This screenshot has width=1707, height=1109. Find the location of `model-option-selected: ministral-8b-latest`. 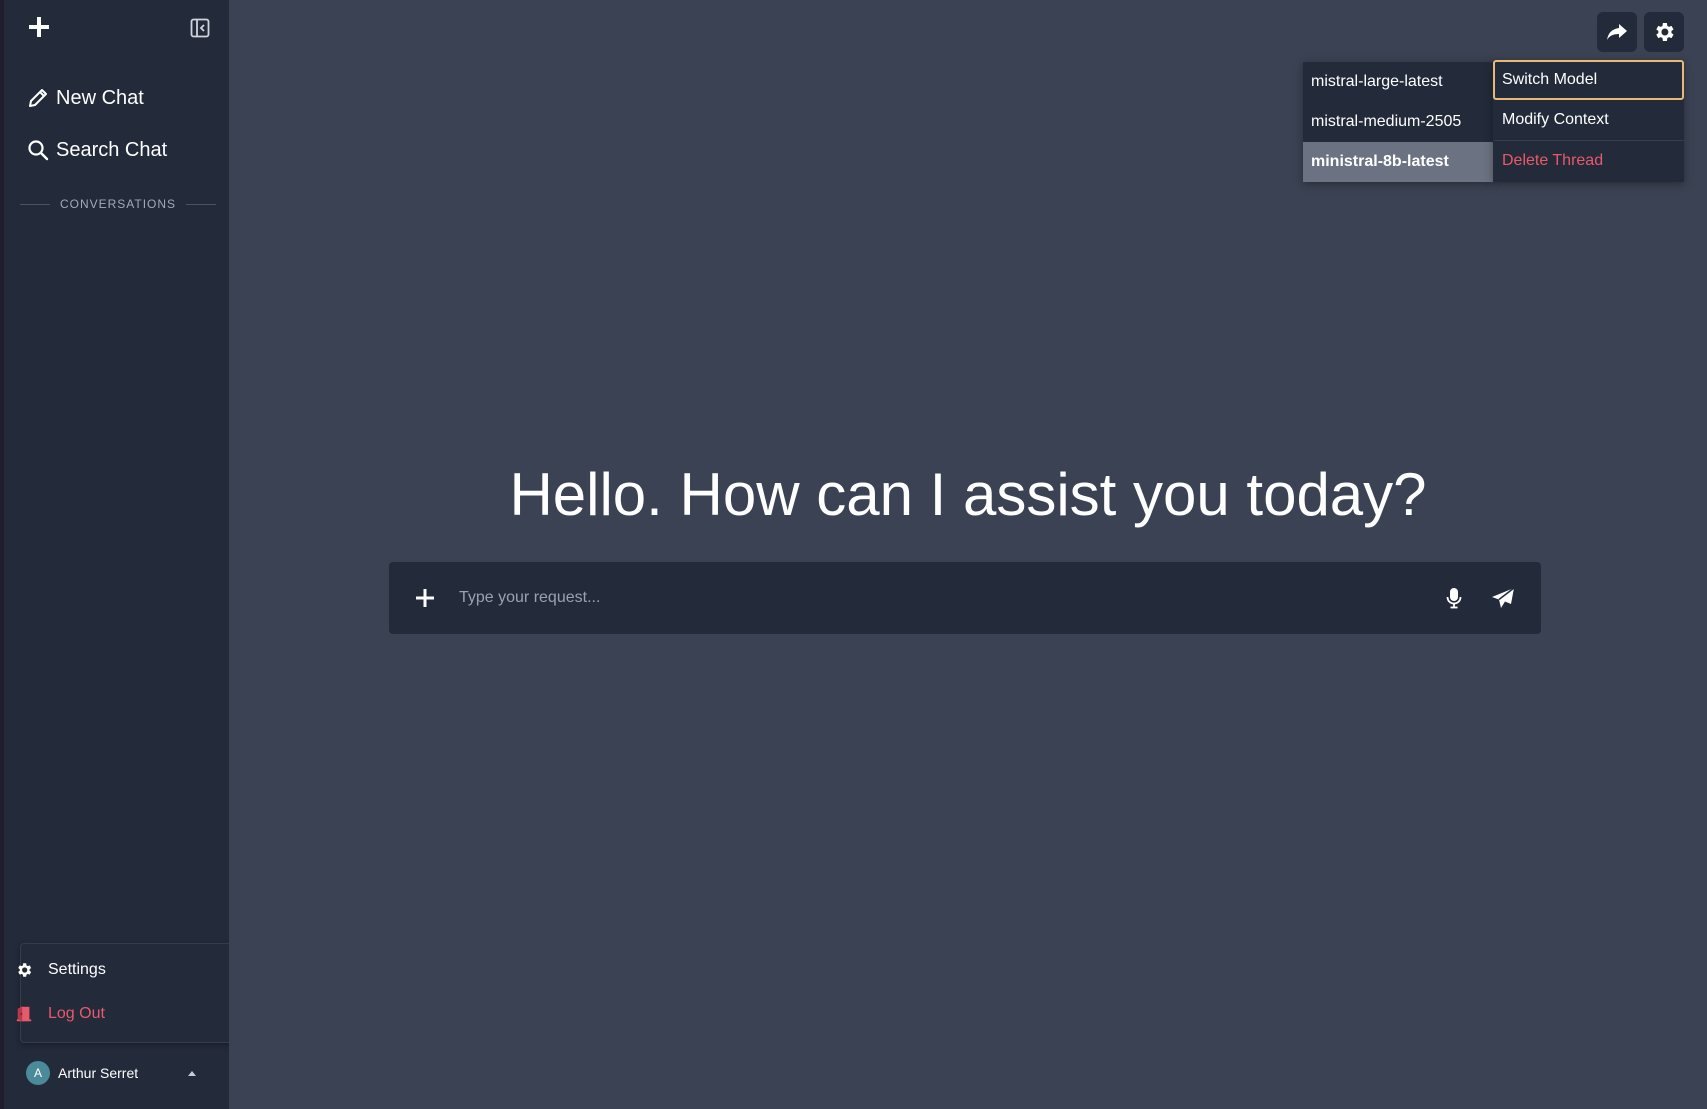

model-option-selected: ministral-8b-latest is located at coordinates (1398, 162).